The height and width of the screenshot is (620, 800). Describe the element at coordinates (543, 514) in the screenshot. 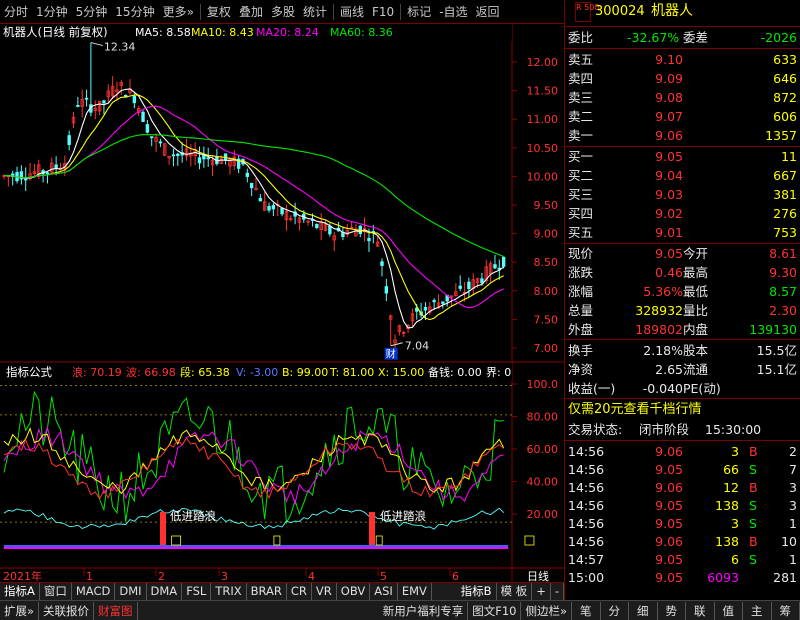

I see `indicator-tick-label: 20.00` at that location.